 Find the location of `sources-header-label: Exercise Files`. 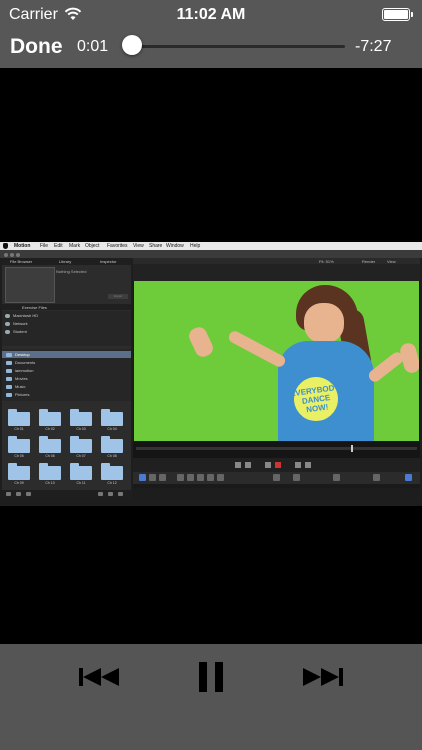

sources-header-label: Exercise Files is located at coordinates (34, 307).